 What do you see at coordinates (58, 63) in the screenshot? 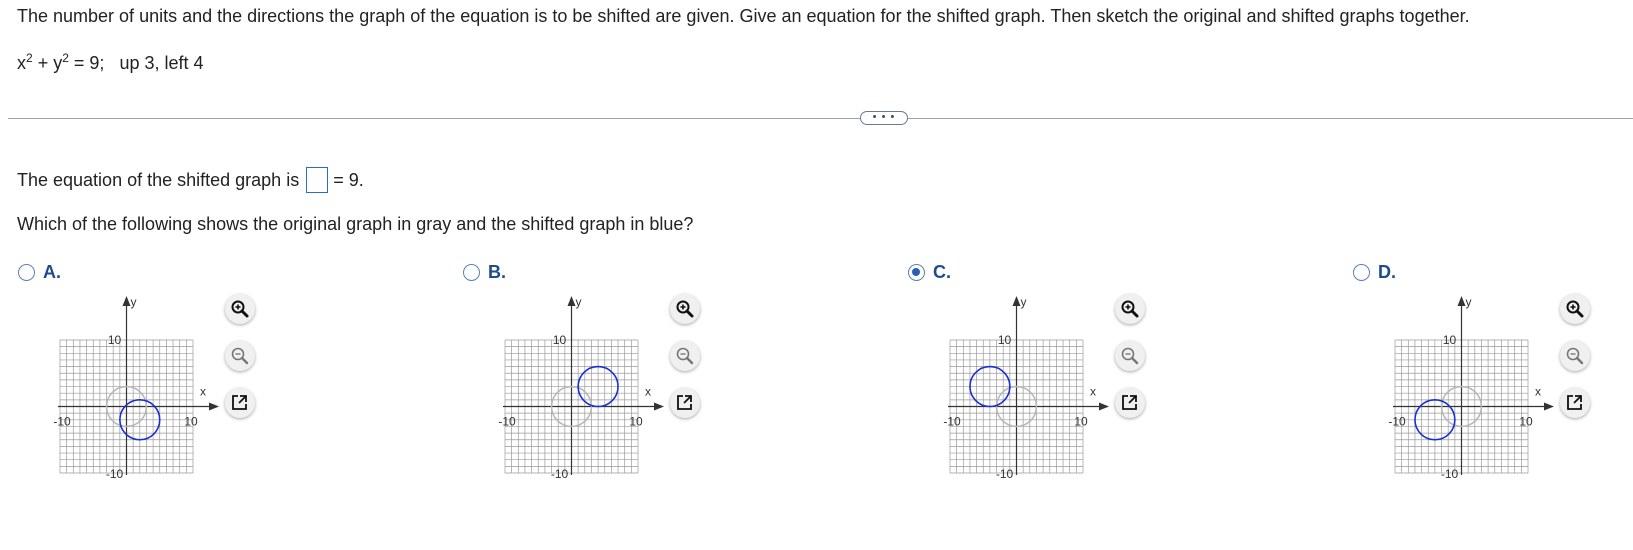
I see `eq-y: y` at bounding box center [58, 63].